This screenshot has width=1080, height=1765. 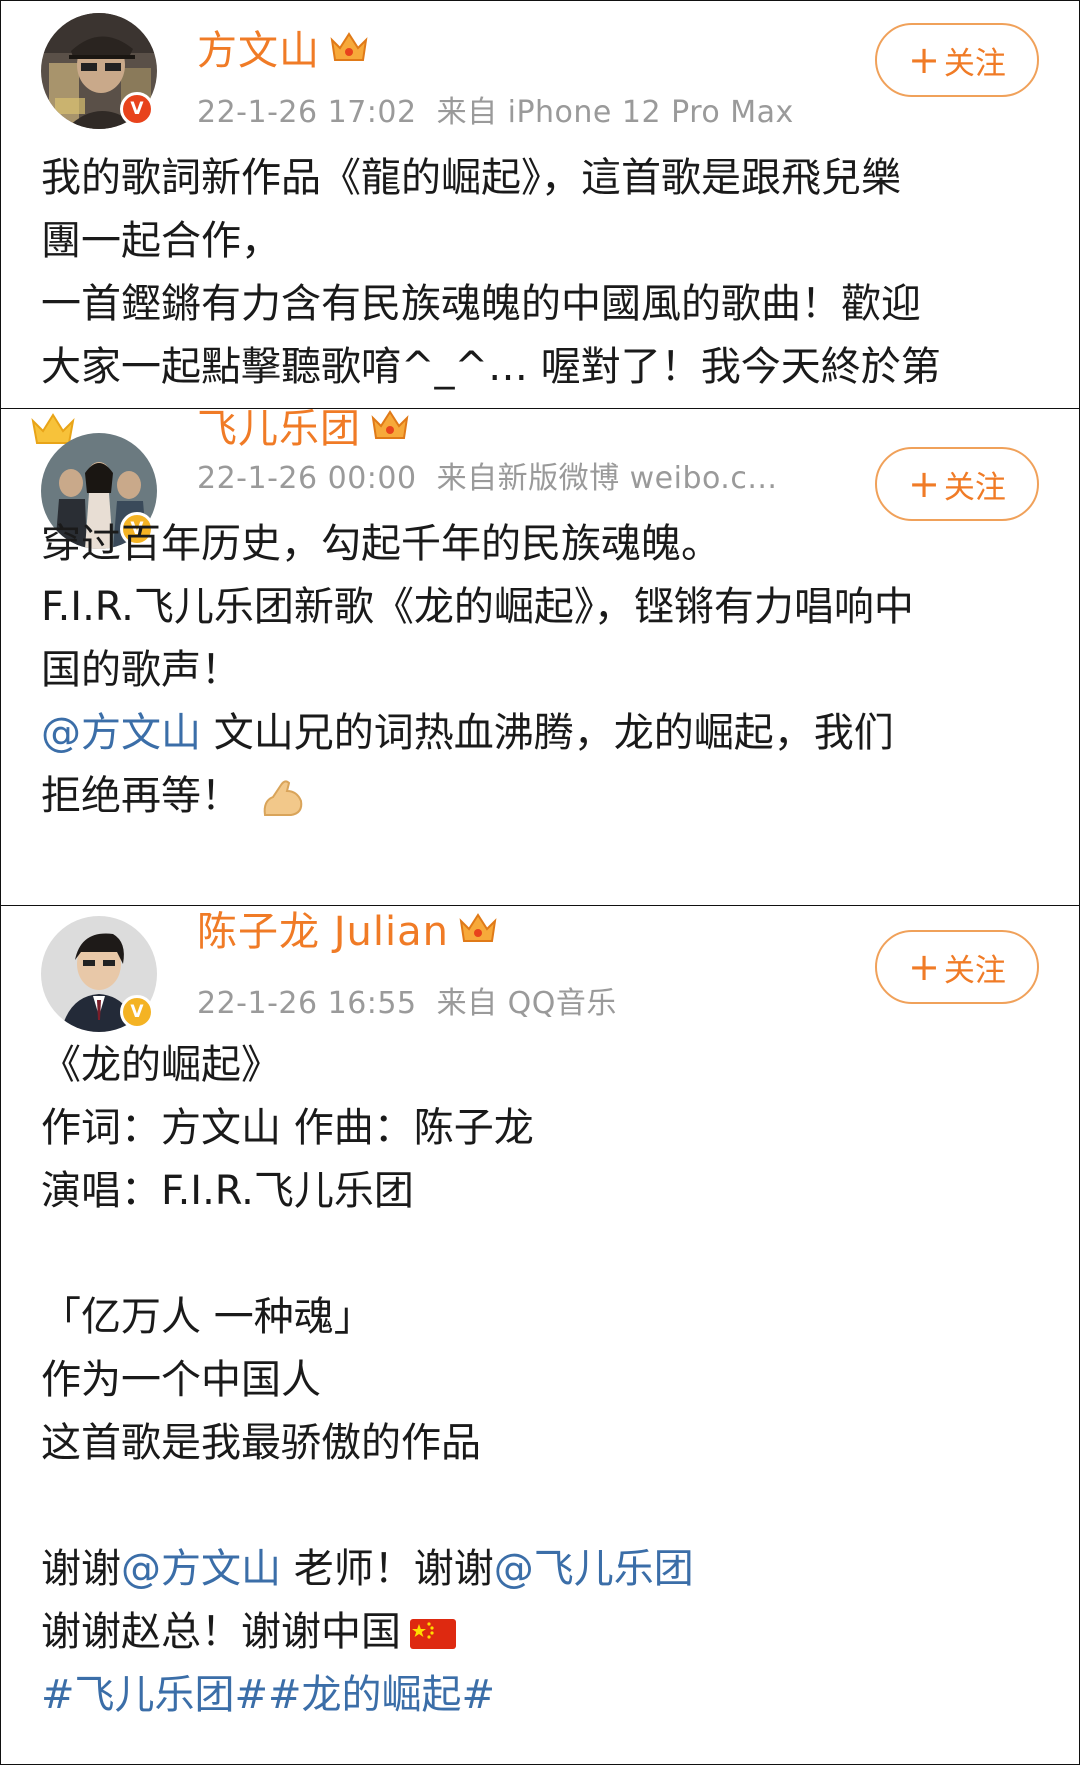 What do you see at coordinates (207, 1317) in the screenshot?
I see `post-line: 「亿万人 一种魂」` at bounding box center [207, 1317].